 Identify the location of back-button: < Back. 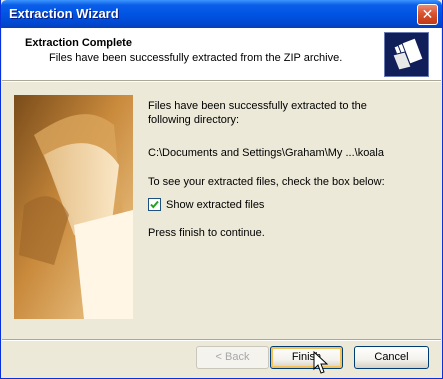
(232, 357).